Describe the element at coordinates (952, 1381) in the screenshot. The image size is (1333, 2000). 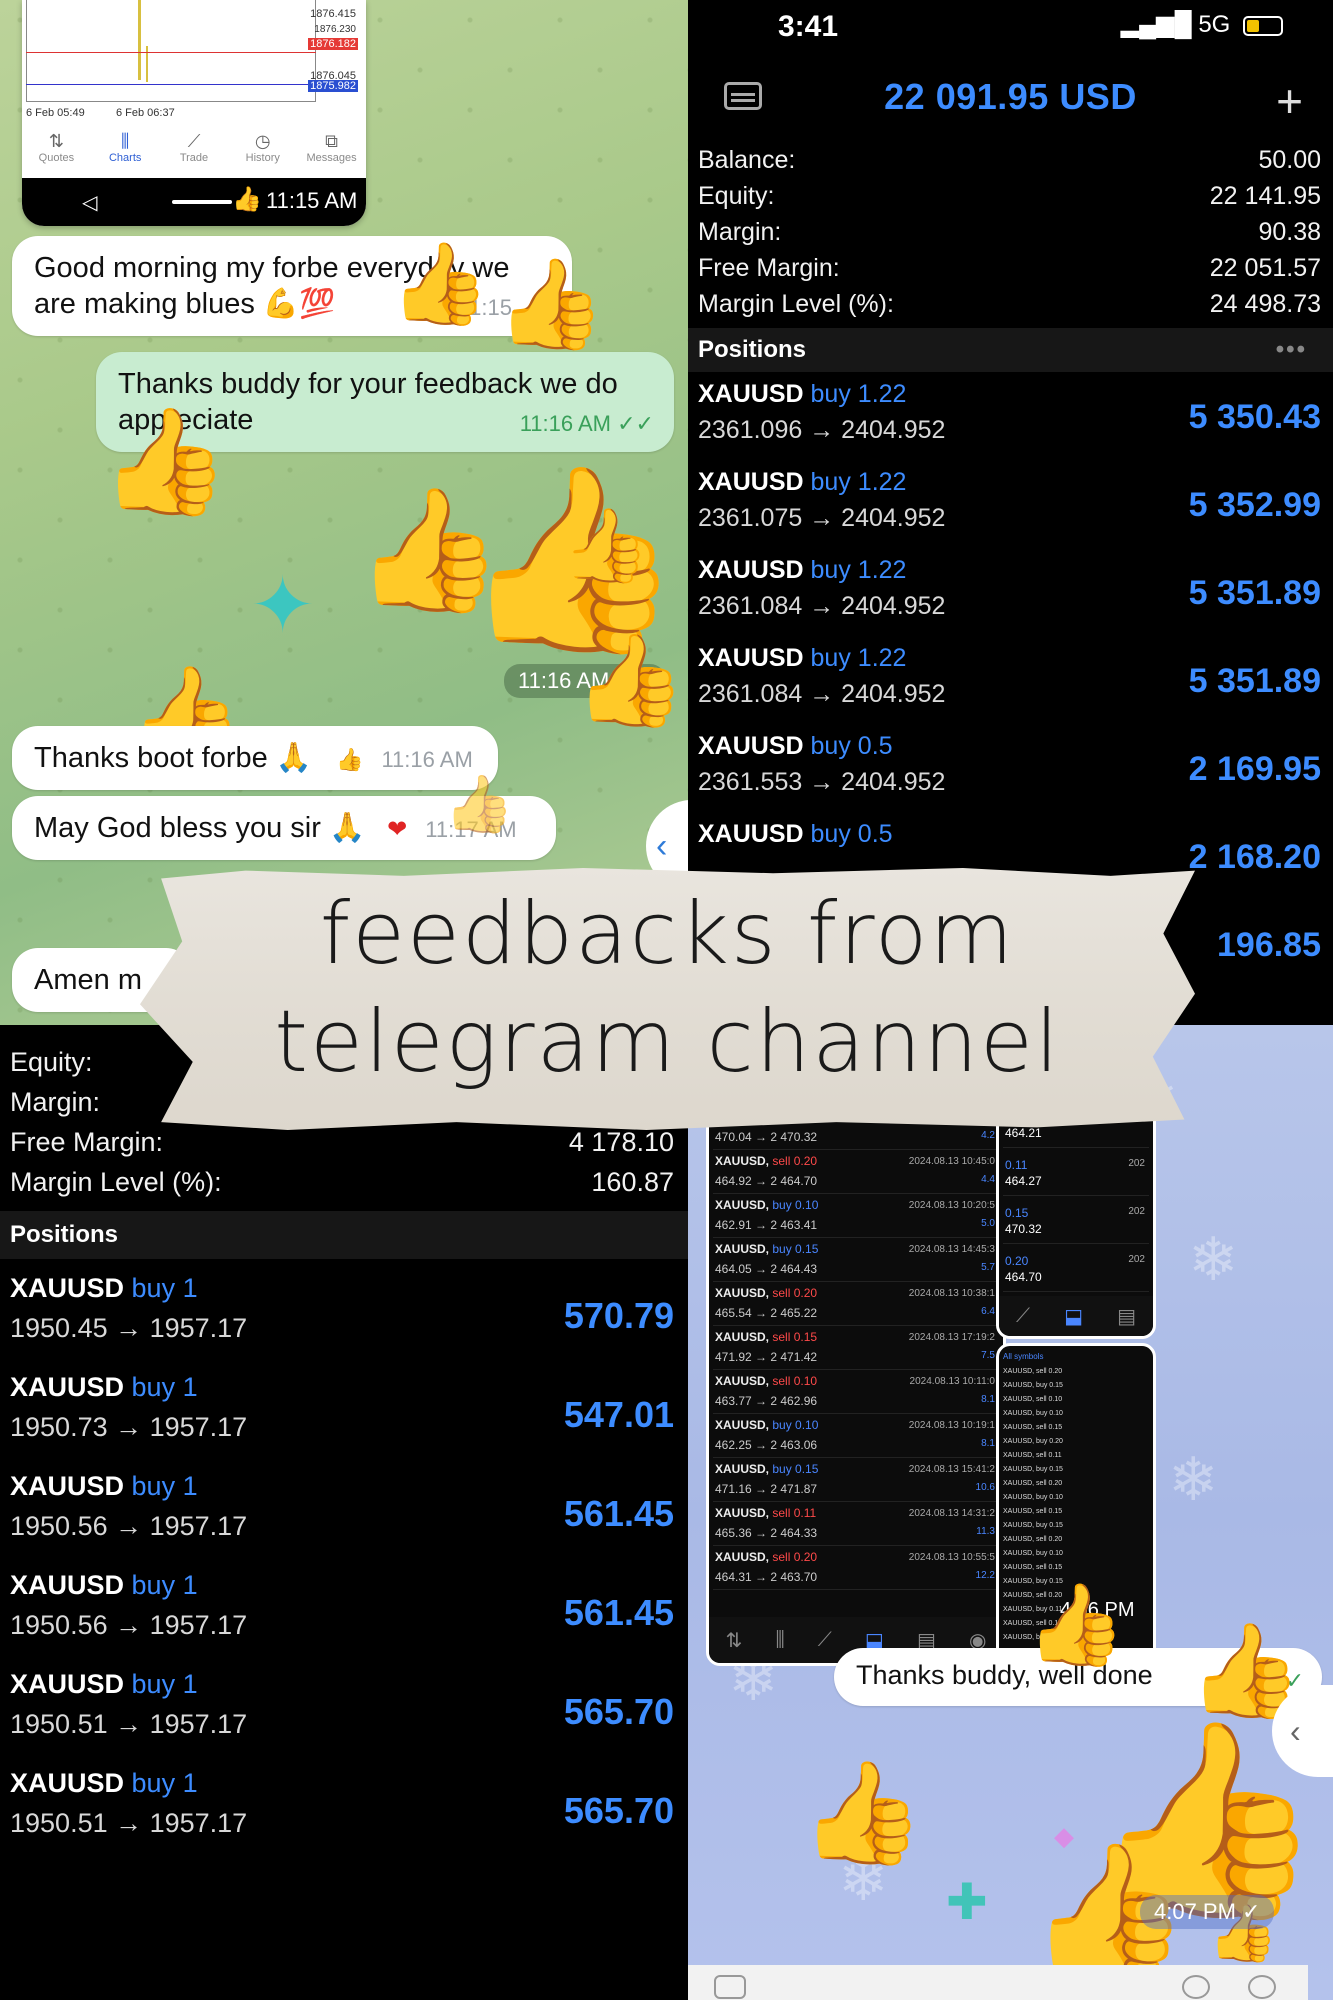
I see `history-date: 2024.08.13 10:11:0` at that location.